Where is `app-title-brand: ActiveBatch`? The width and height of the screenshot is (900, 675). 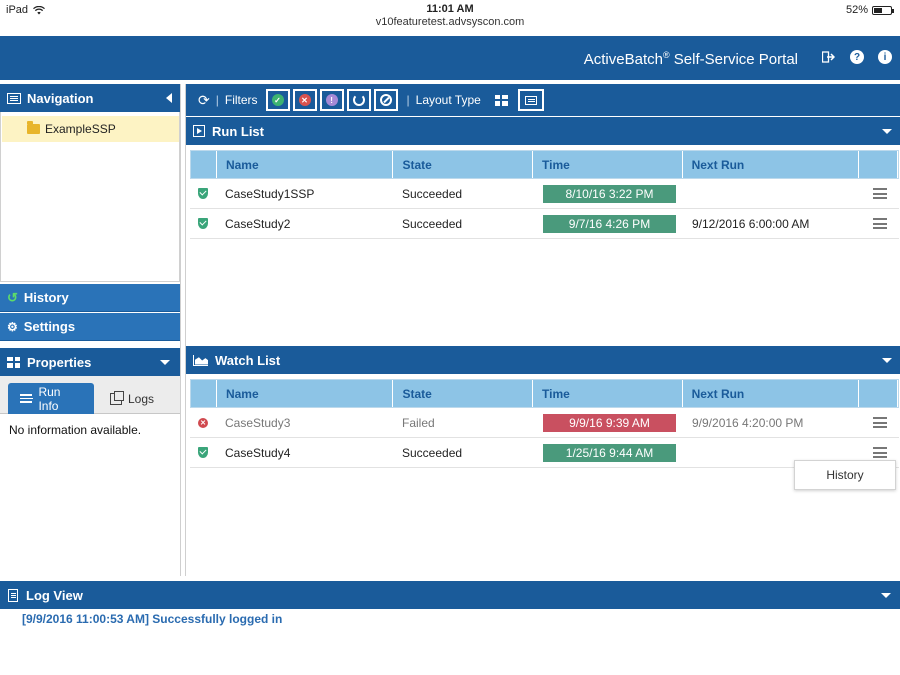
app-title-brand: ActiveBatch is located at coordinates (623, 59).